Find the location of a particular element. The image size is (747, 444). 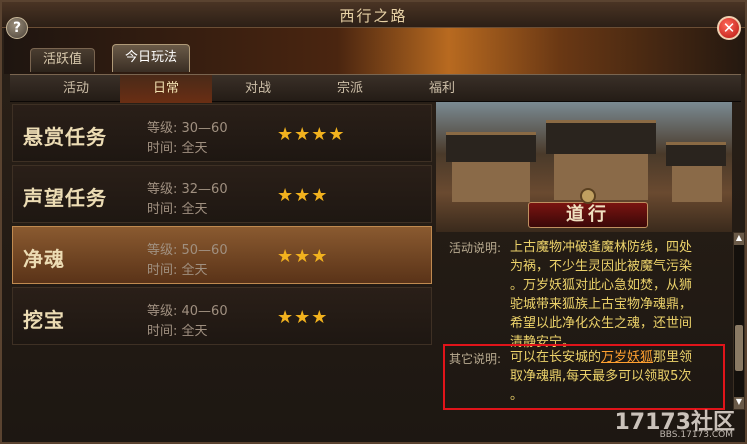

close-icon: ✕ is located at coordinates (729, 28).